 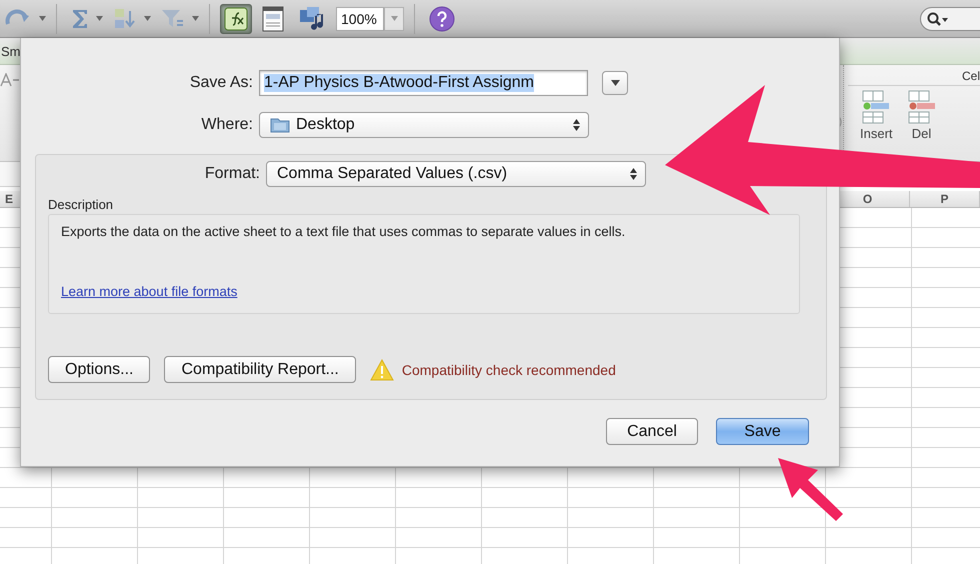 What do you see at coordinates (10, 51) in the screenshot?
I see `ribbon-tab: Sm` at bounding box center [10, 51].